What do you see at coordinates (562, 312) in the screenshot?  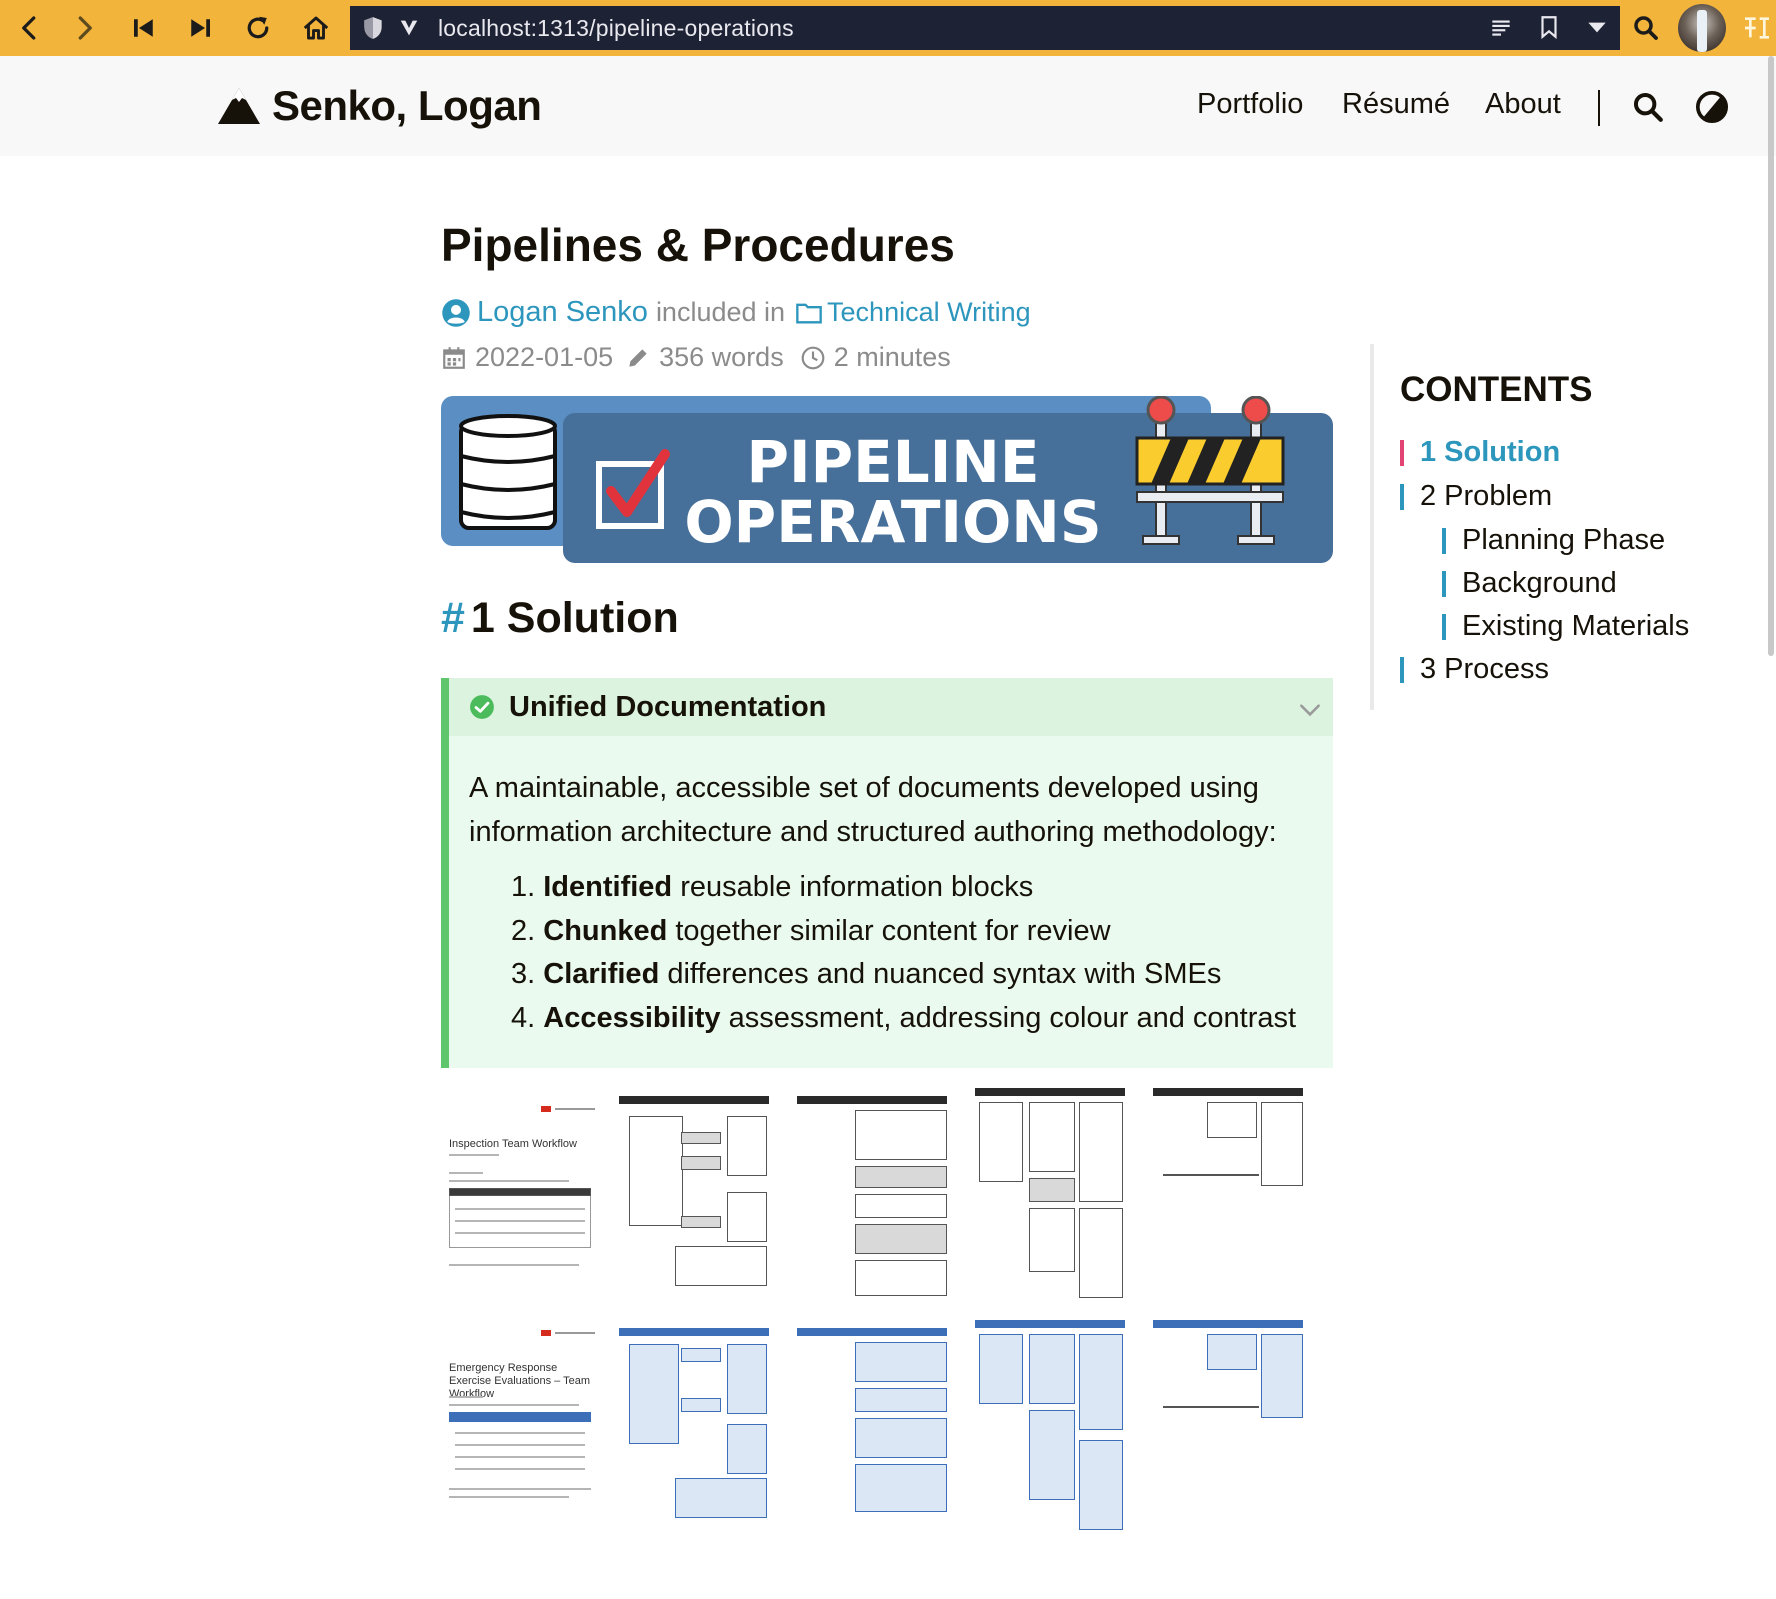 I see `author-link: Logan Senko` at bounding box center [562, 312].